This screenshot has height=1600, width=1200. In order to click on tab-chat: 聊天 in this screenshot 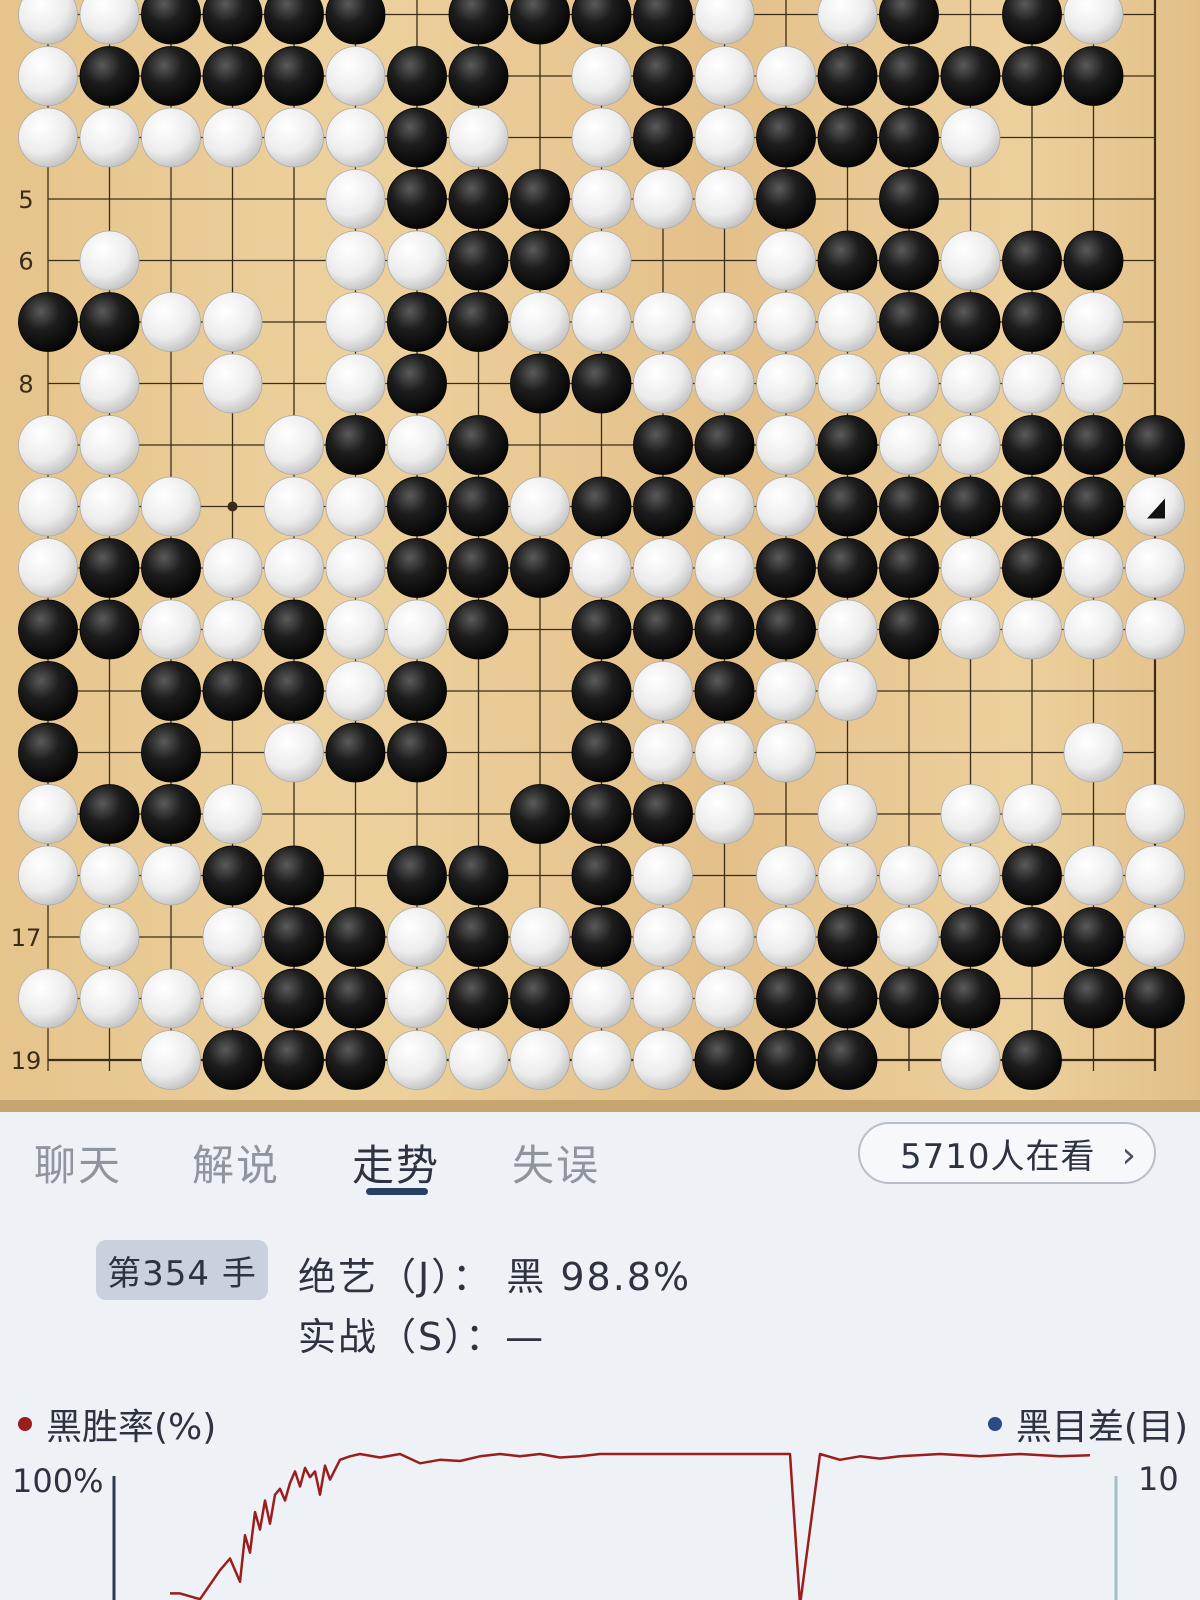, I will do `click(78, 1162)`.